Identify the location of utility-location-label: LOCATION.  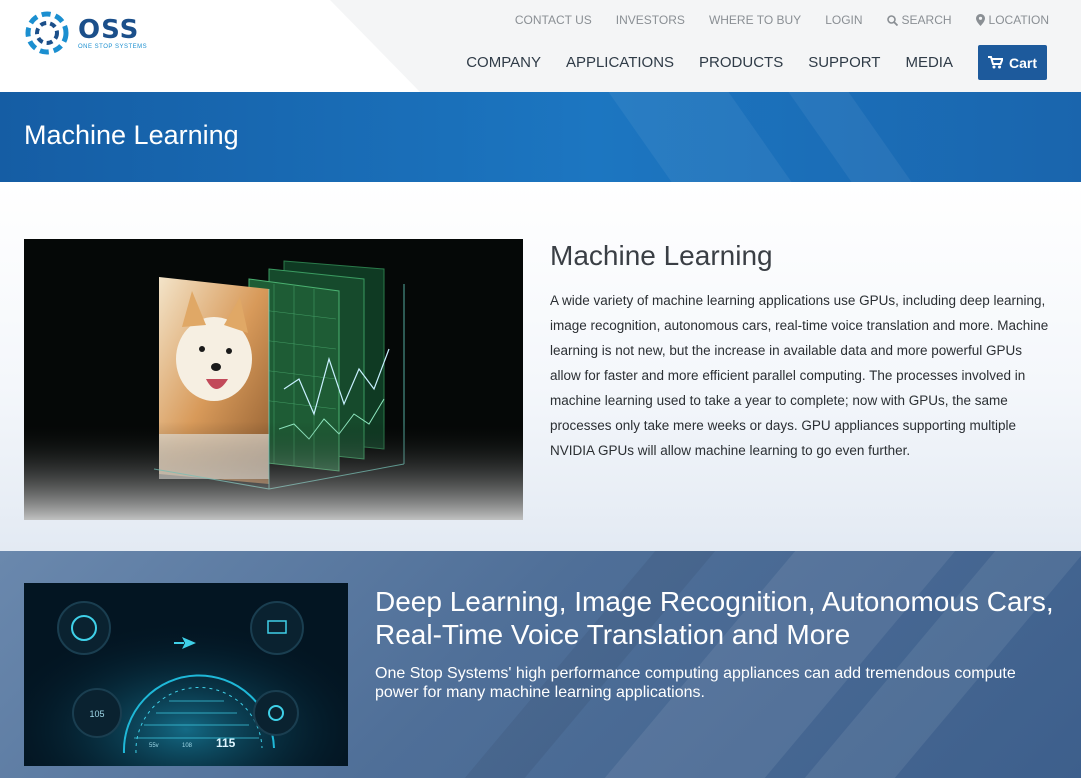
(1018, 20).